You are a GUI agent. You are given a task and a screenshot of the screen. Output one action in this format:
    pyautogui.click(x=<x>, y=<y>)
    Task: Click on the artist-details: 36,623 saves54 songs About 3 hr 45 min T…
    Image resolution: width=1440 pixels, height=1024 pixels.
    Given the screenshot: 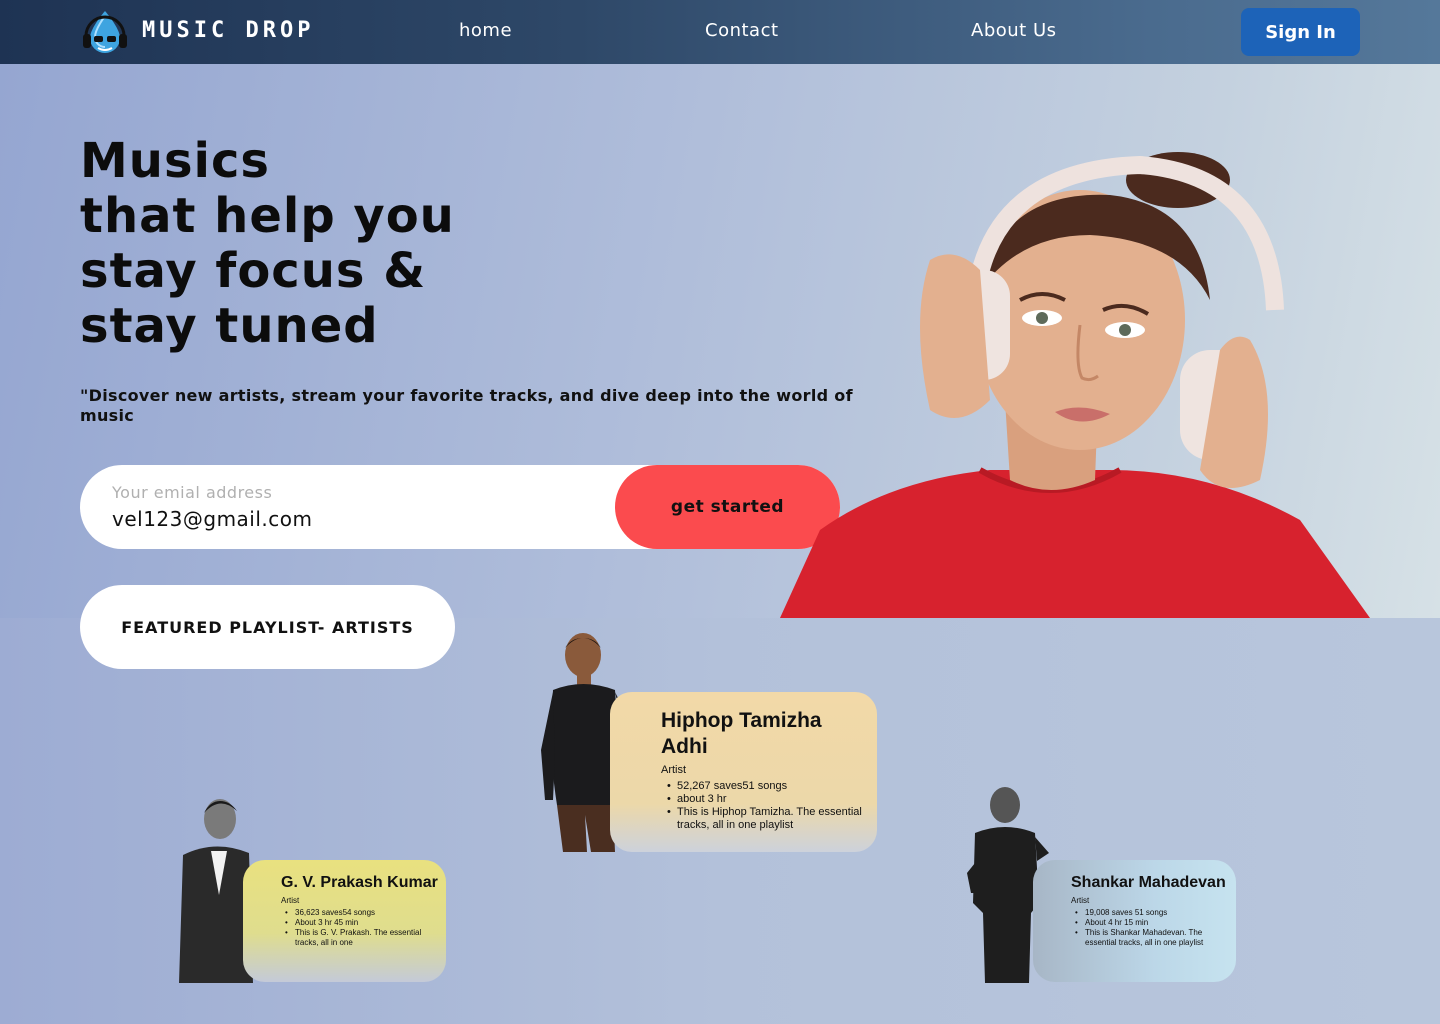 What is the action you would take?
    pyautogui.click(x=363, y=928)
    